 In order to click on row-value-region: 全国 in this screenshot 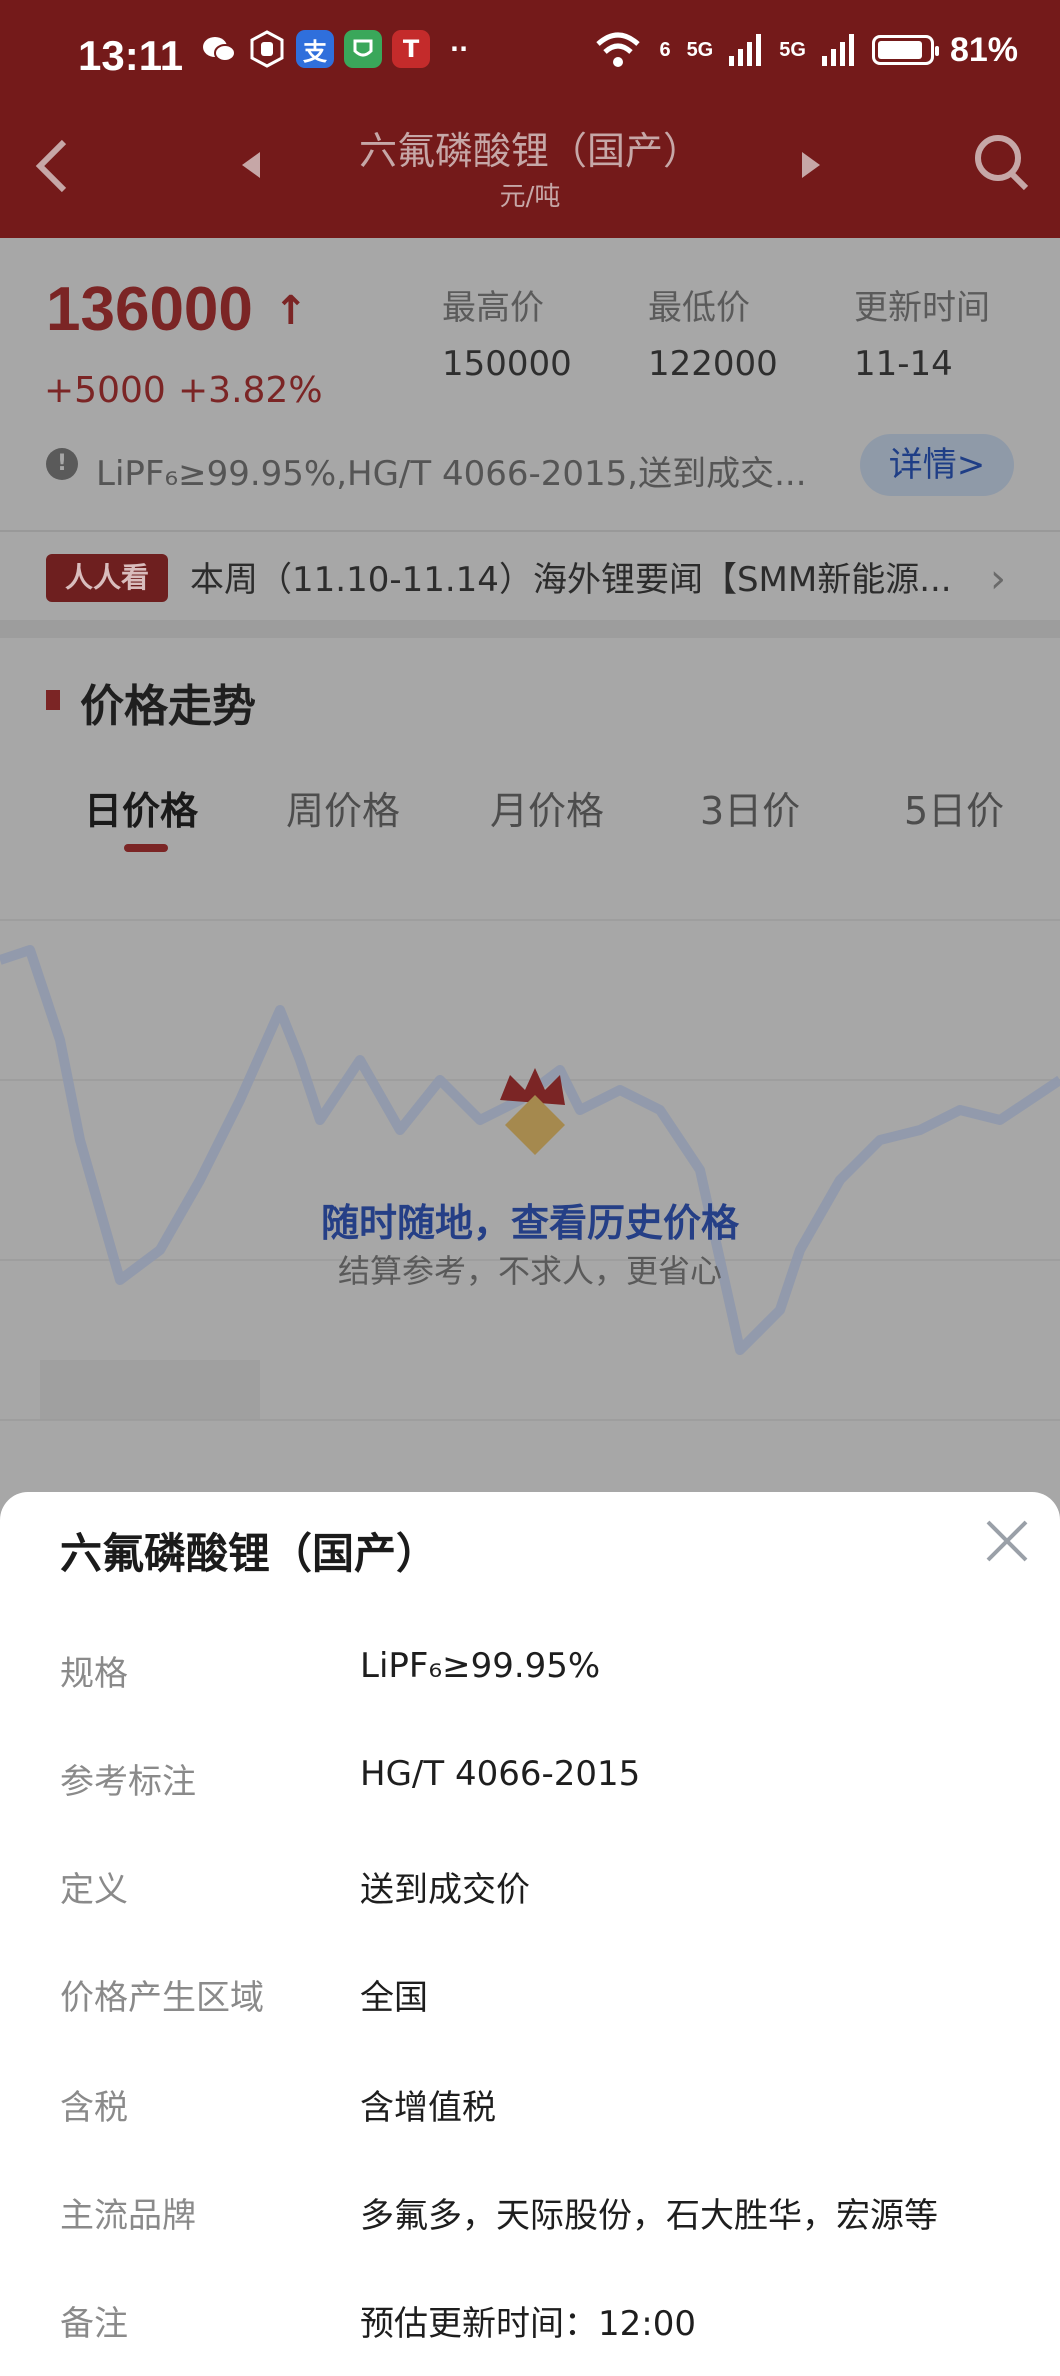, I will do `click(394, 1998)`.